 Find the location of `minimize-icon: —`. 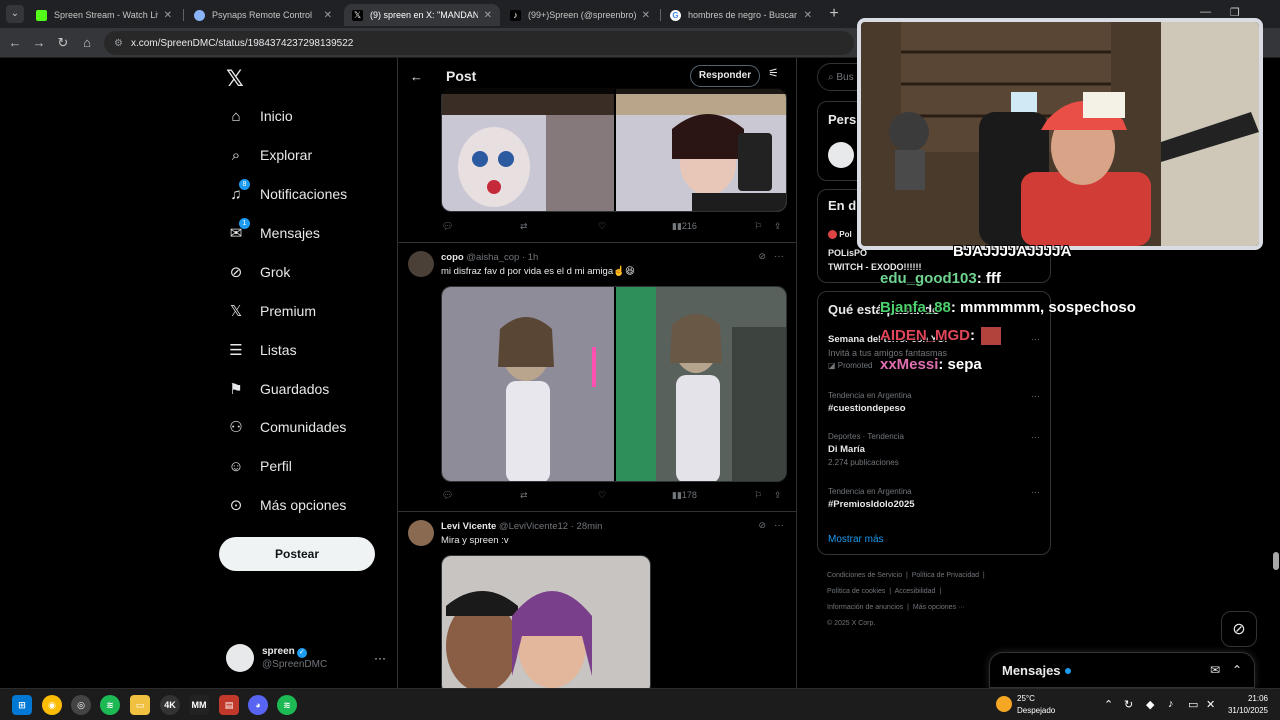

minimize-icon: — is located at coordinates (1205, 12).